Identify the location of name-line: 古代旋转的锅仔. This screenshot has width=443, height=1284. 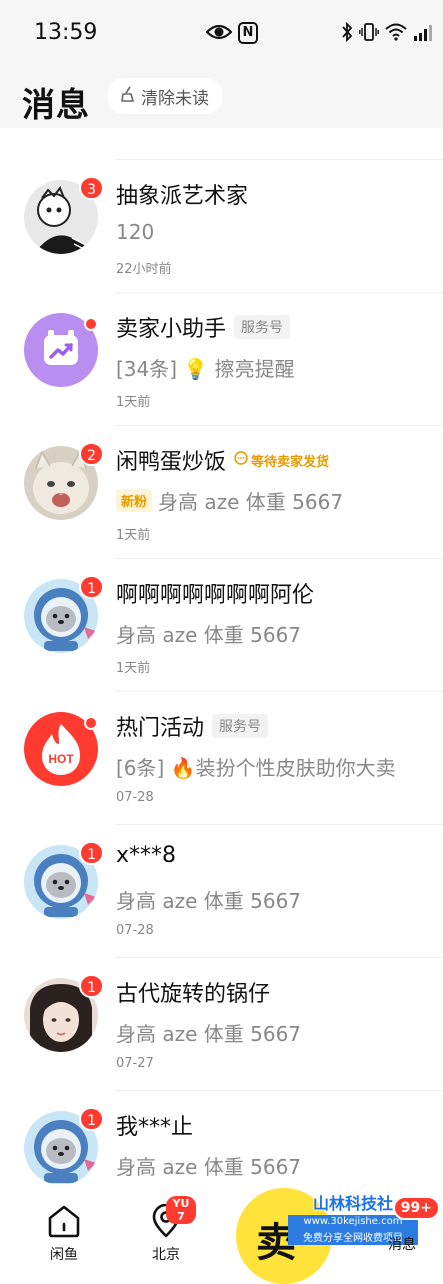
(193, 992).